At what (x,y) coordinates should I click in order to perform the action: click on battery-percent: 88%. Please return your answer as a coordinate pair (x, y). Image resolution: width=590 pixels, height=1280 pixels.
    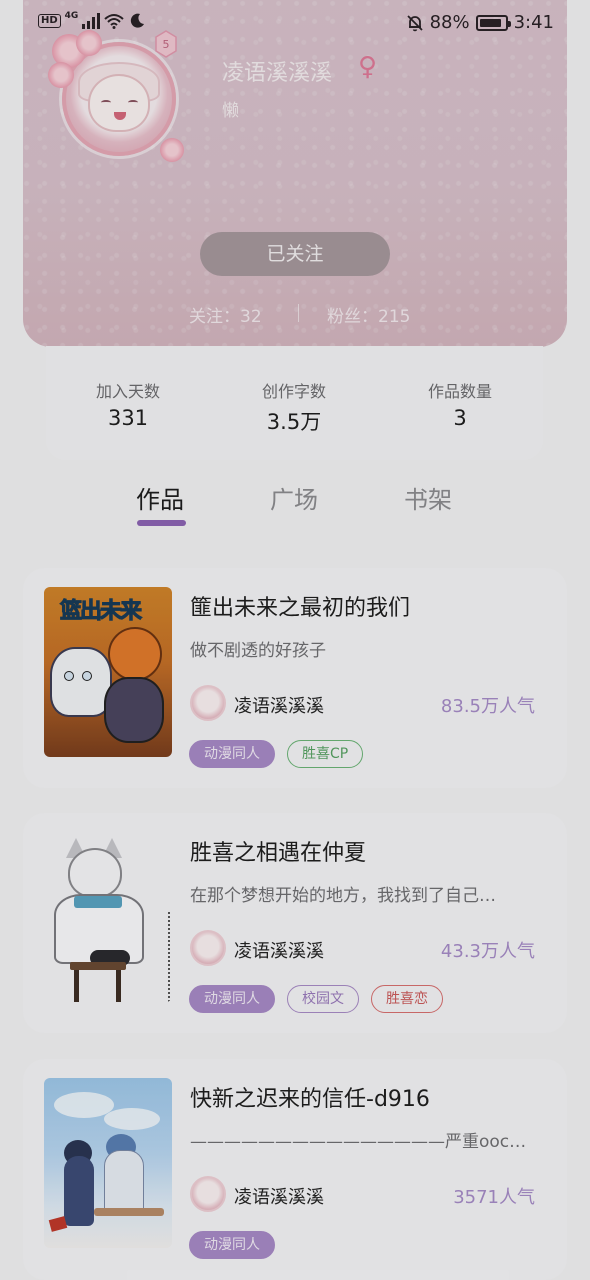
    Looking at the image, I should click on (449, 22).